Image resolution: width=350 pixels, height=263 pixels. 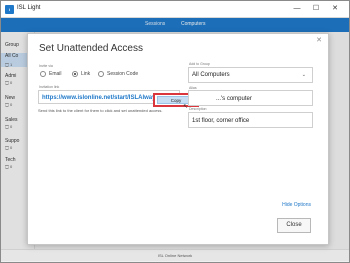 I want to click on description-value: 1st floor, corner office, so click(x=221, y=121).